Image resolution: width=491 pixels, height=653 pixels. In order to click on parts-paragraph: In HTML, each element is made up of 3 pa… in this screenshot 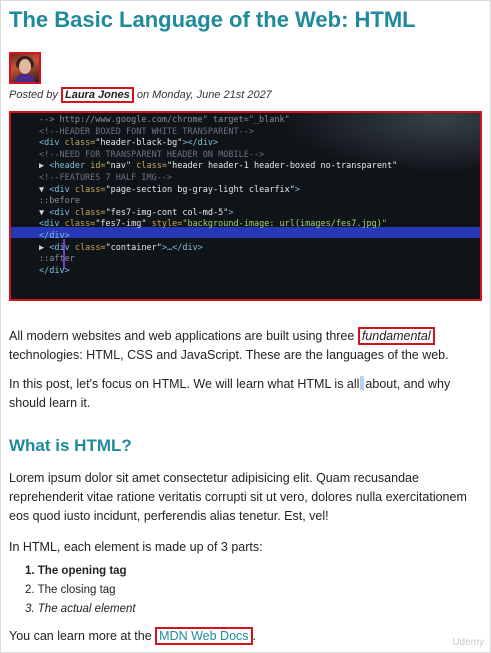, I will do `click(136, 547)`.